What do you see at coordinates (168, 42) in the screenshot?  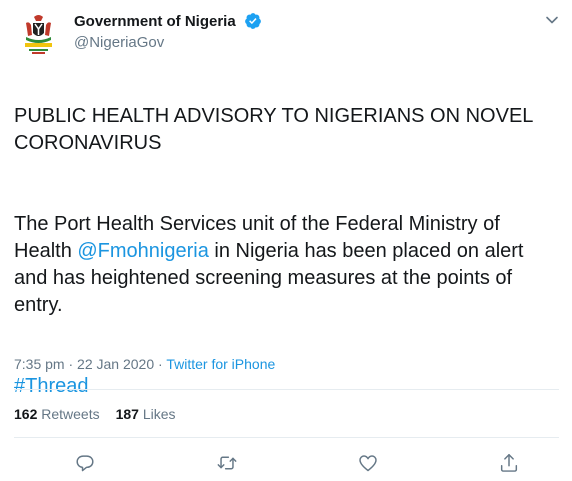 I see `user-handle: @NigeriaGov` at bounding box center [168, 42].